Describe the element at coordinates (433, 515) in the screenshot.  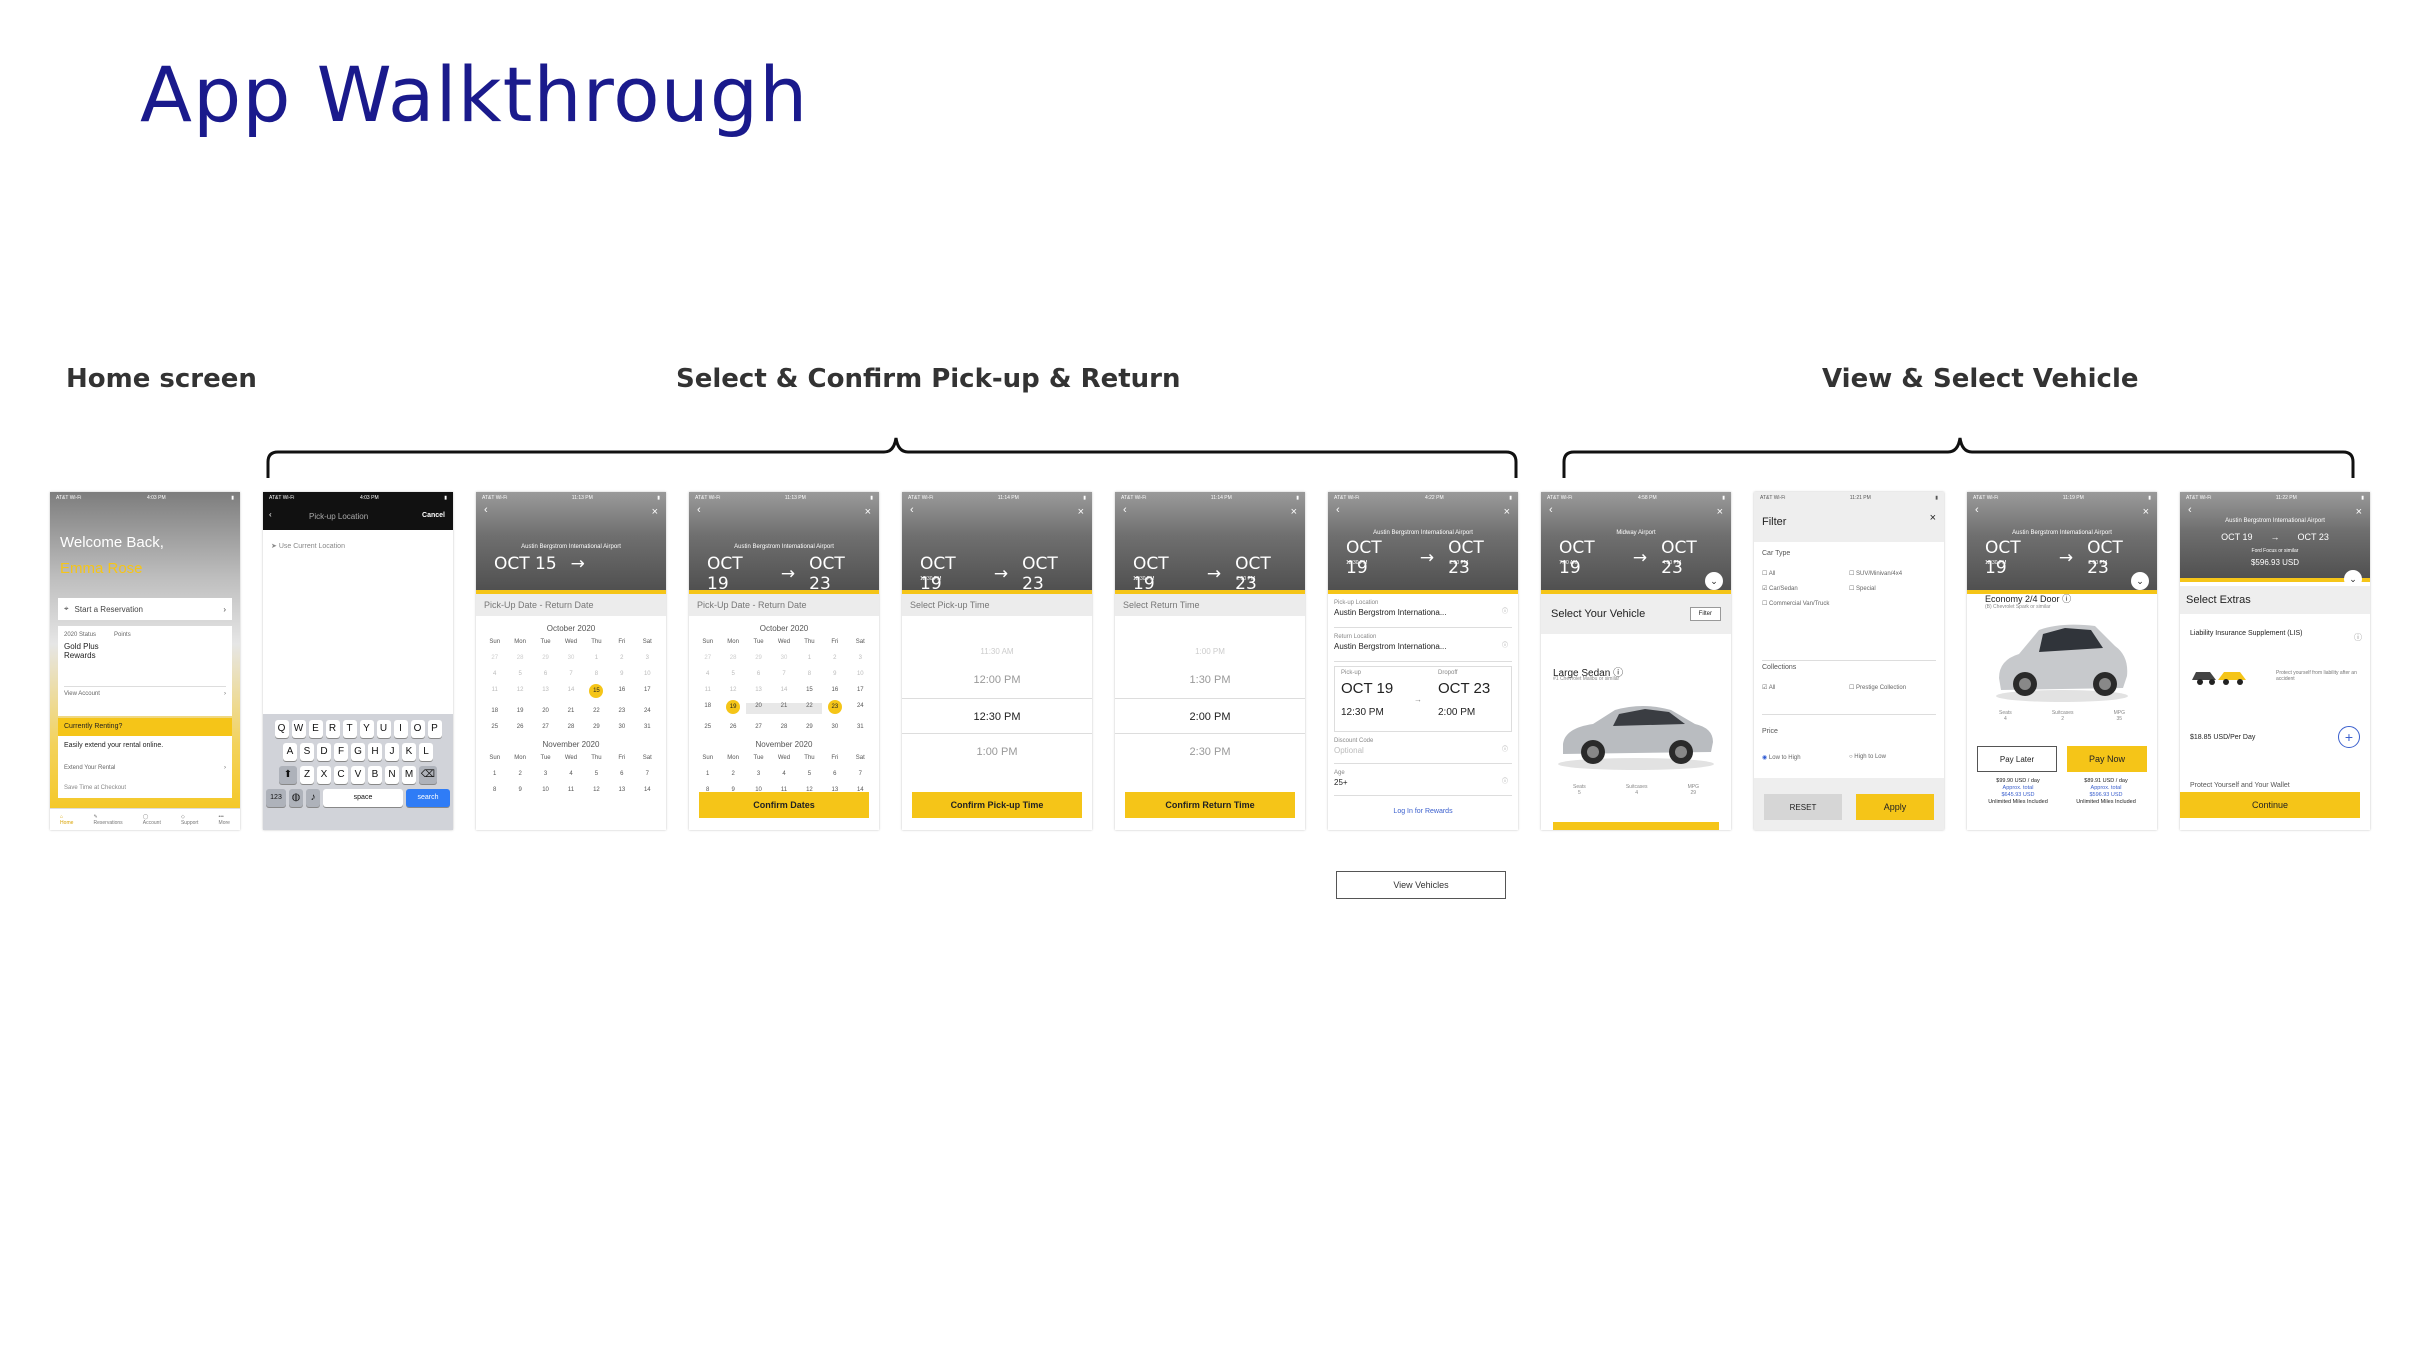
I see `cancel-button: Cancel` at that location.